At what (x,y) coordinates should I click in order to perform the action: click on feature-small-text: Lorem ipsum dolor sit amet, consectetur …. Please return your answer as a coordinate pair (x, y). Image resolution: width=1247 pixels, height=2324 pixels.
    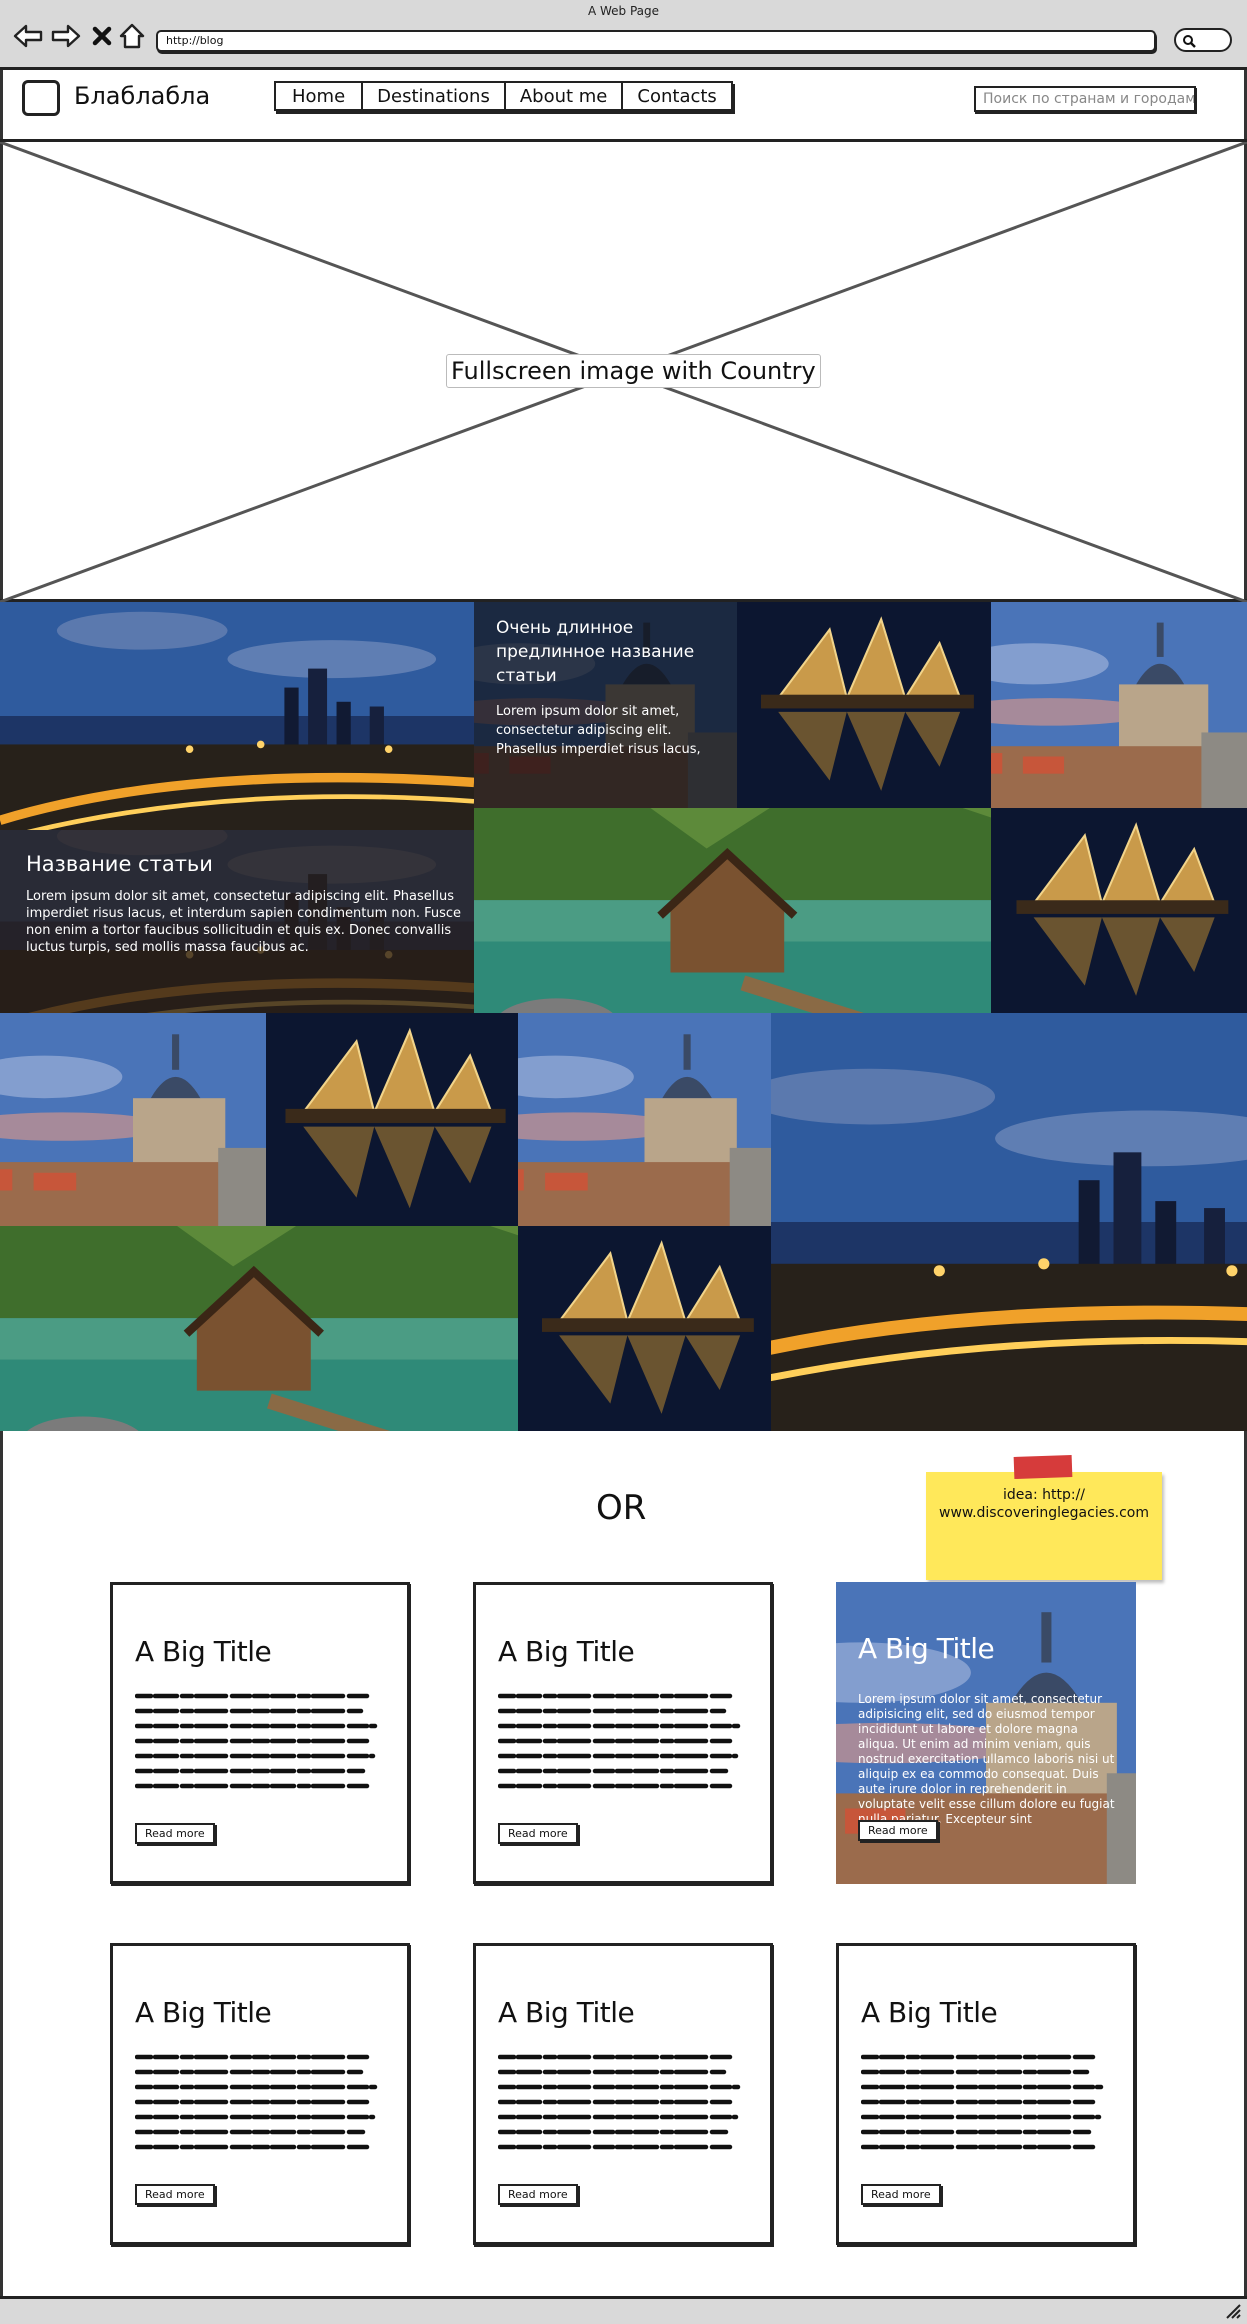
    Looking at the image, I should click on (598, 730).